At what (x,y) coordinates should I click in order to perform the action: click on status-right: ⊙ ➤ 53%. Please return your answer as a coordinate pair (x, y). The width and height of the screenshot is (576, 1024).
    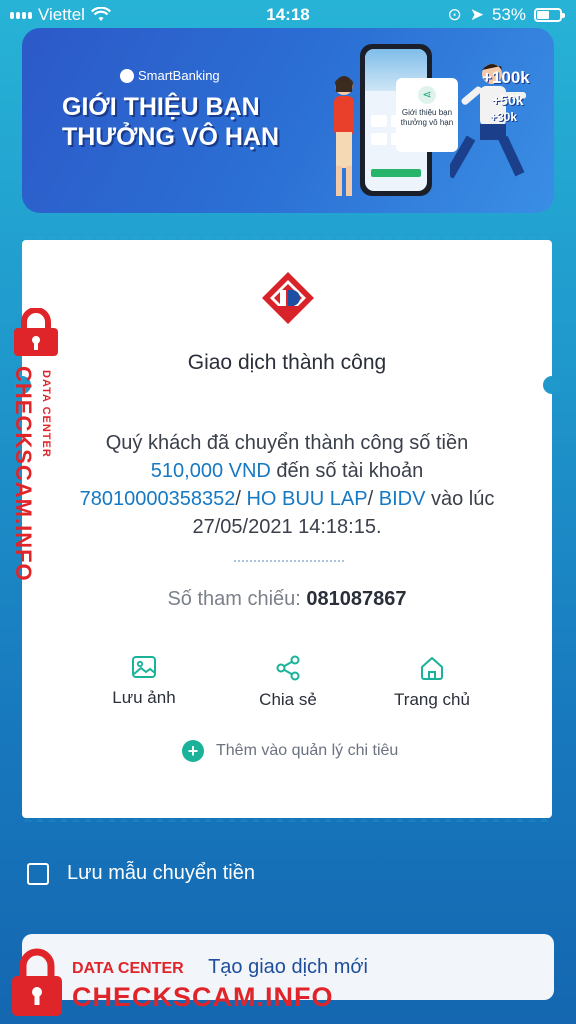
    Looking at the image, I should click on (506, 15).